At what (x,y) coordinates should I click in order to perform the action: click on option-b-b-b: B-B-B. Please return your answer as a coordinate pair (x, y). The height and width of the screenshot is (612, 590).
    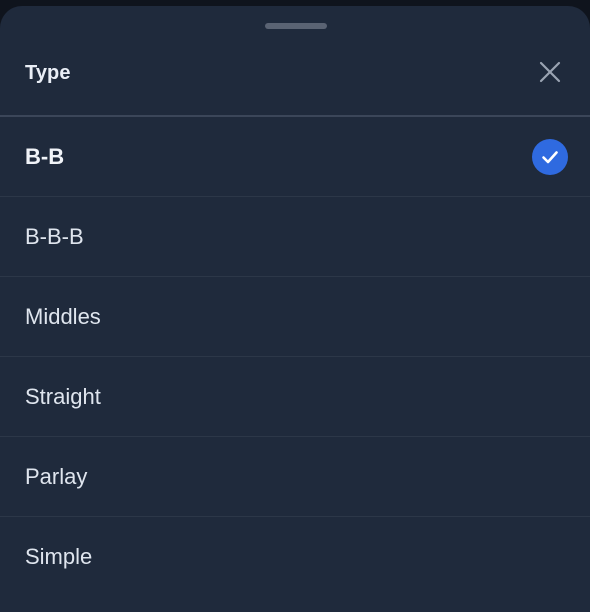
    Looking at the image, I should click on (295, 237).